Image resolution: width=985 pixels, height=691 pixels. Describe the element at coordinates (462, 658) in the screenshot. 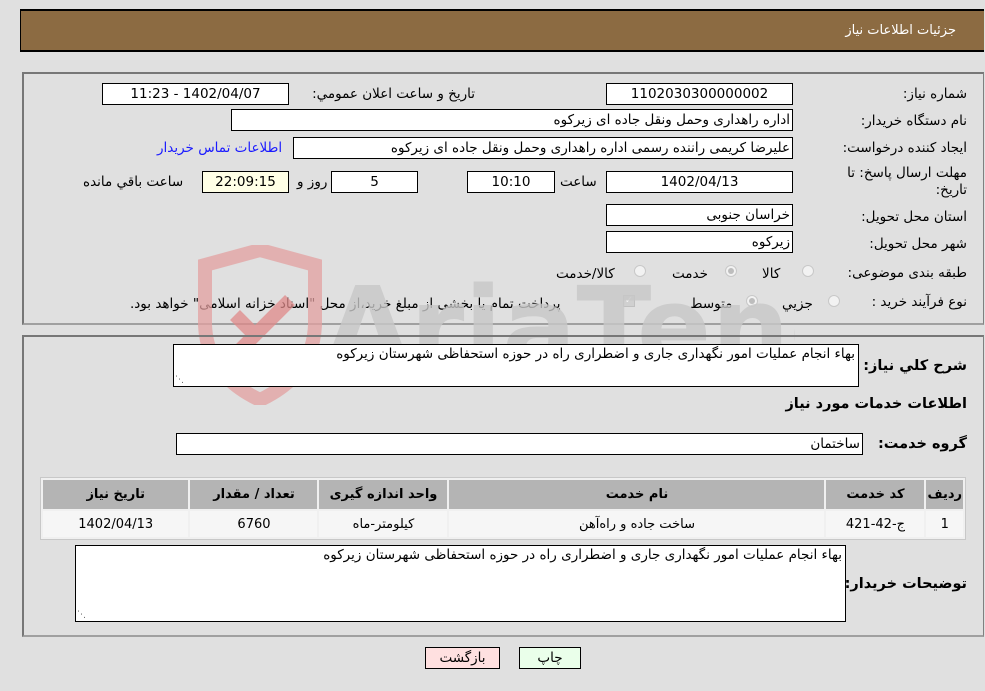

I see `back-button: بازگشت` at that location.